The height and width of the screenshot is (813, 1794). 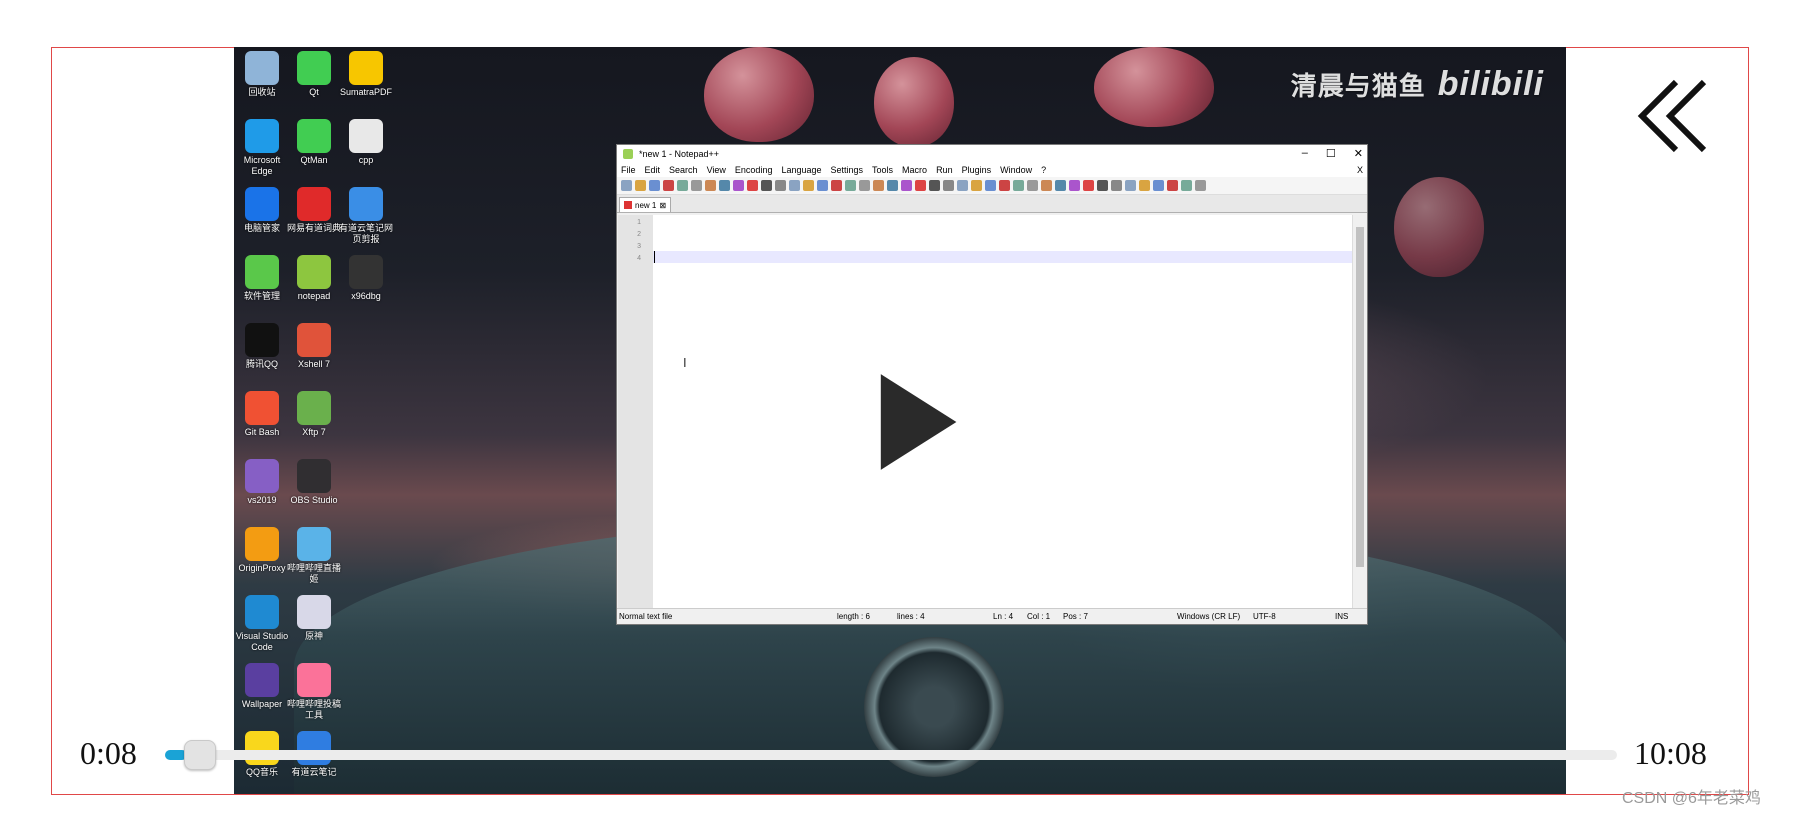 What do you see at coordinates (262, 624) in the screenshot?
I see `desktop-icon: Visual Studio Code` at bounding box center [262, 624].